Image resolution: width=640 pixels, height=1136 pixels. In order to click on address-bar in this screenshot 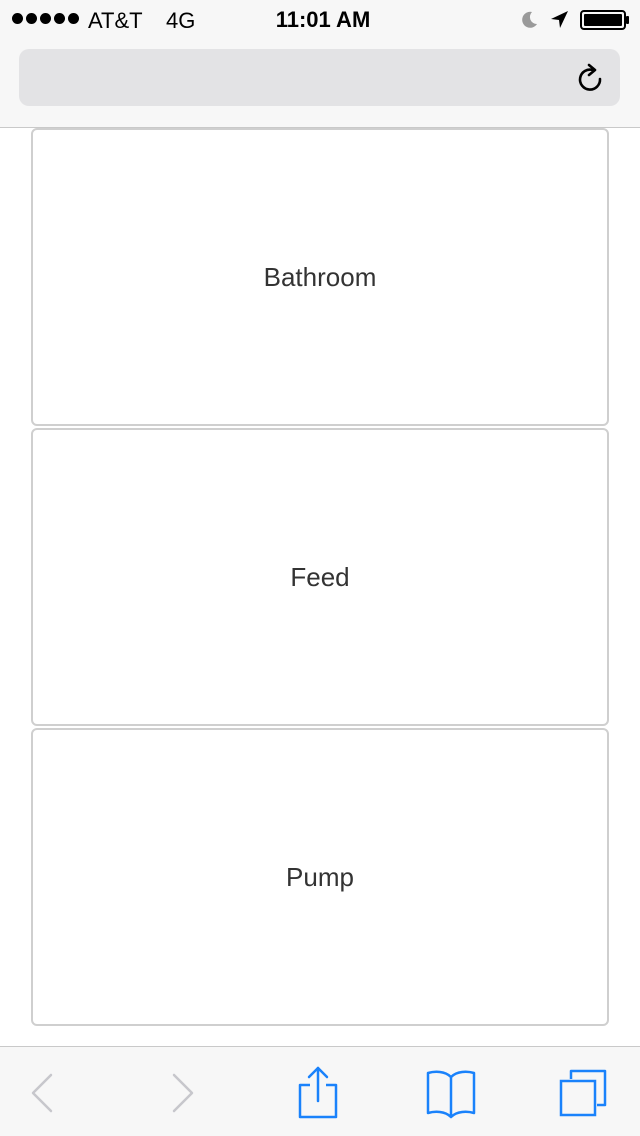, I will do `click(319, 77)`.